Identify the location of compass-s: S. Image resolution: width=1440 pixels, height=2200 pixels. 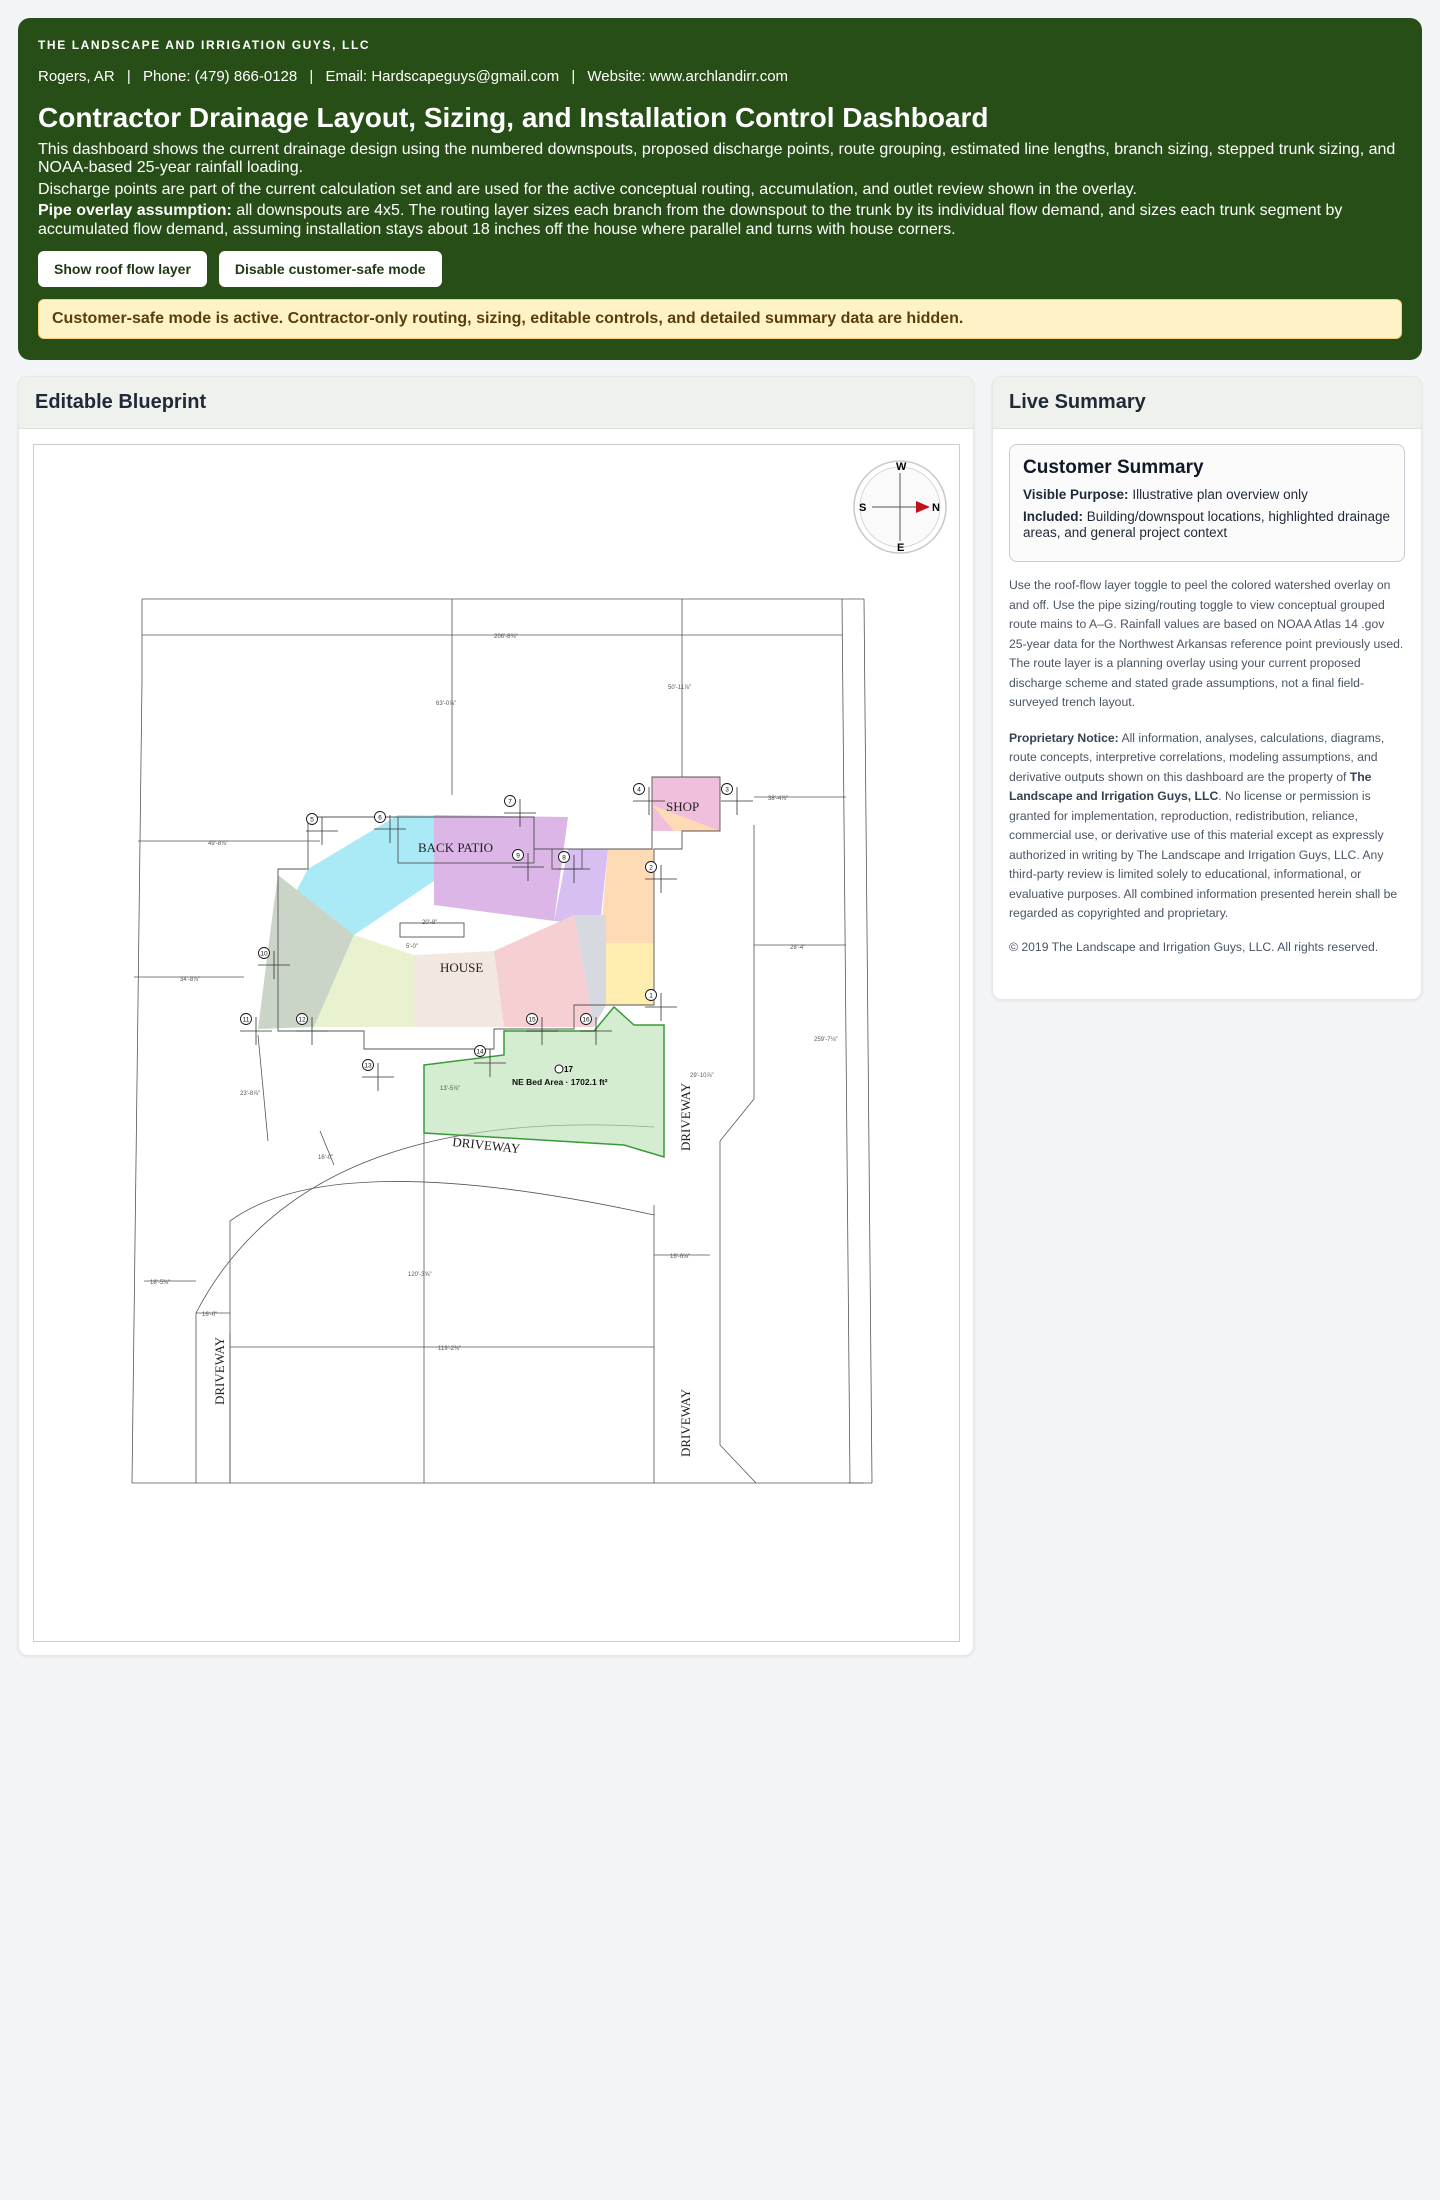
(862, 508).